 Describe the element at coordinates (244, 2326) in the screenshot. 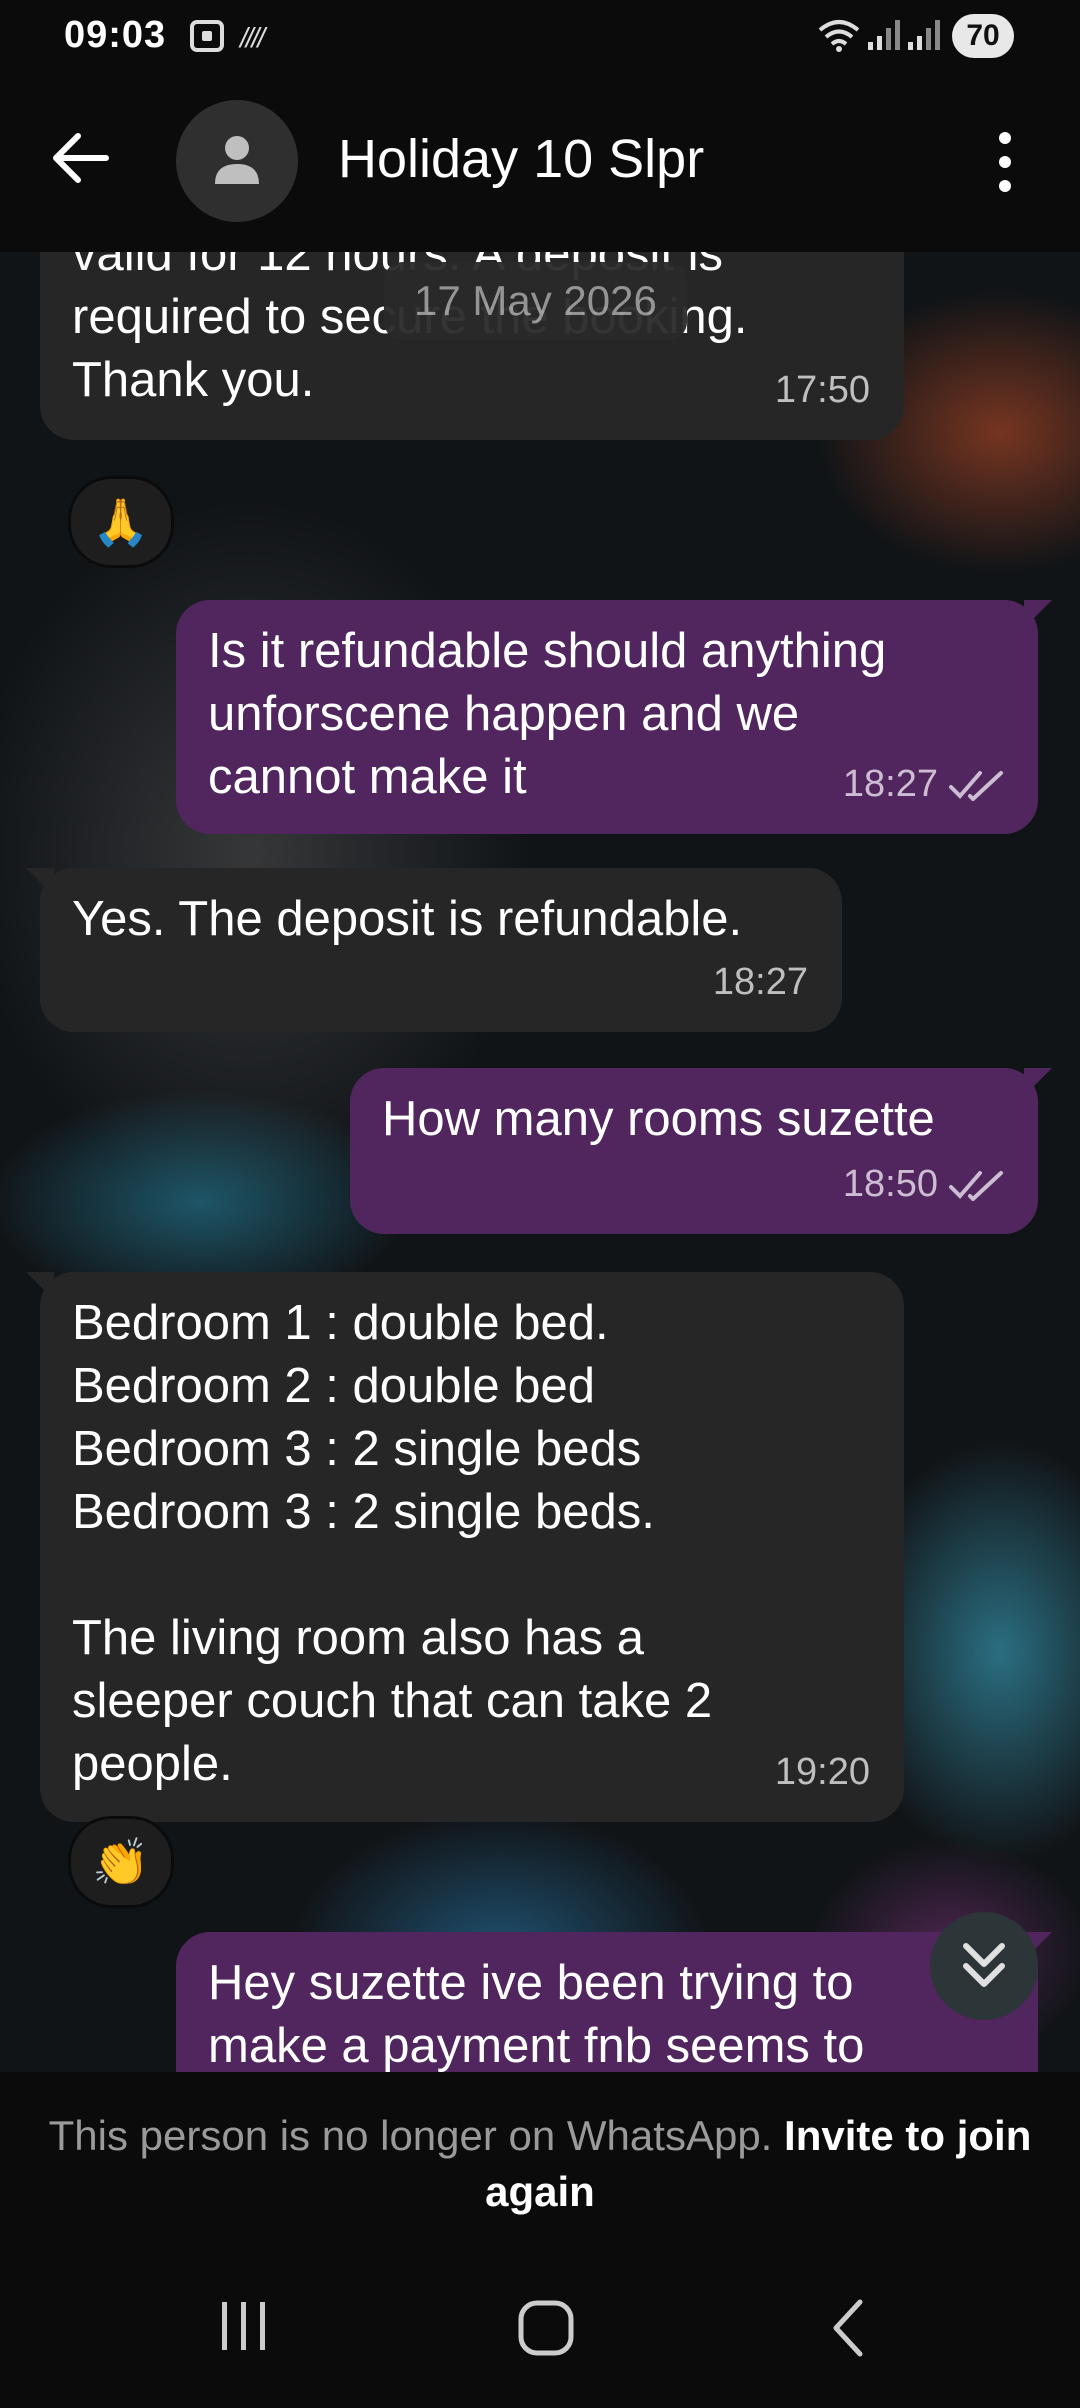

I see `recent-apps-icon` at that location.